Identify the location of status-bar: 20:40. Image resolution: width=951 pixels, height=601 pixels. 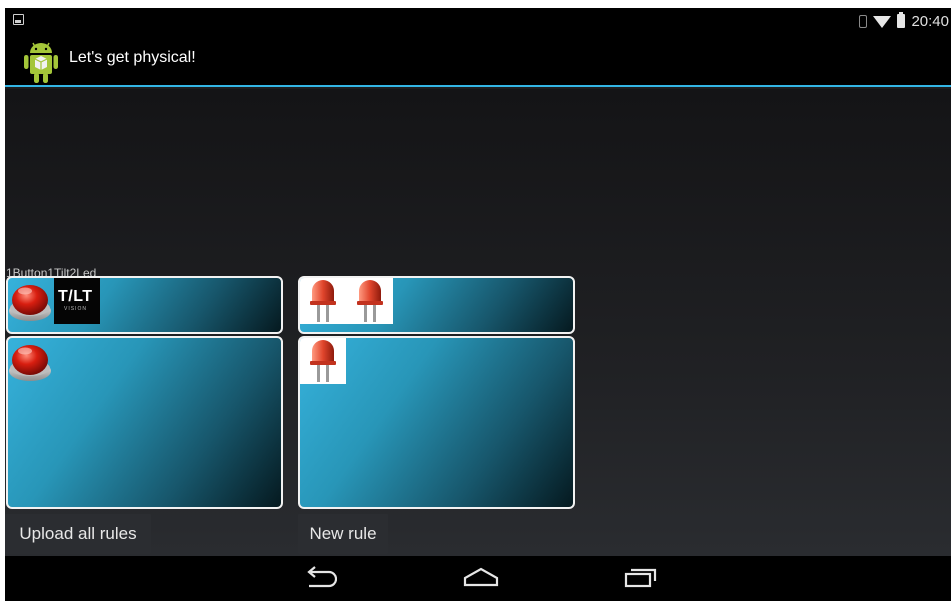
(478, 20).